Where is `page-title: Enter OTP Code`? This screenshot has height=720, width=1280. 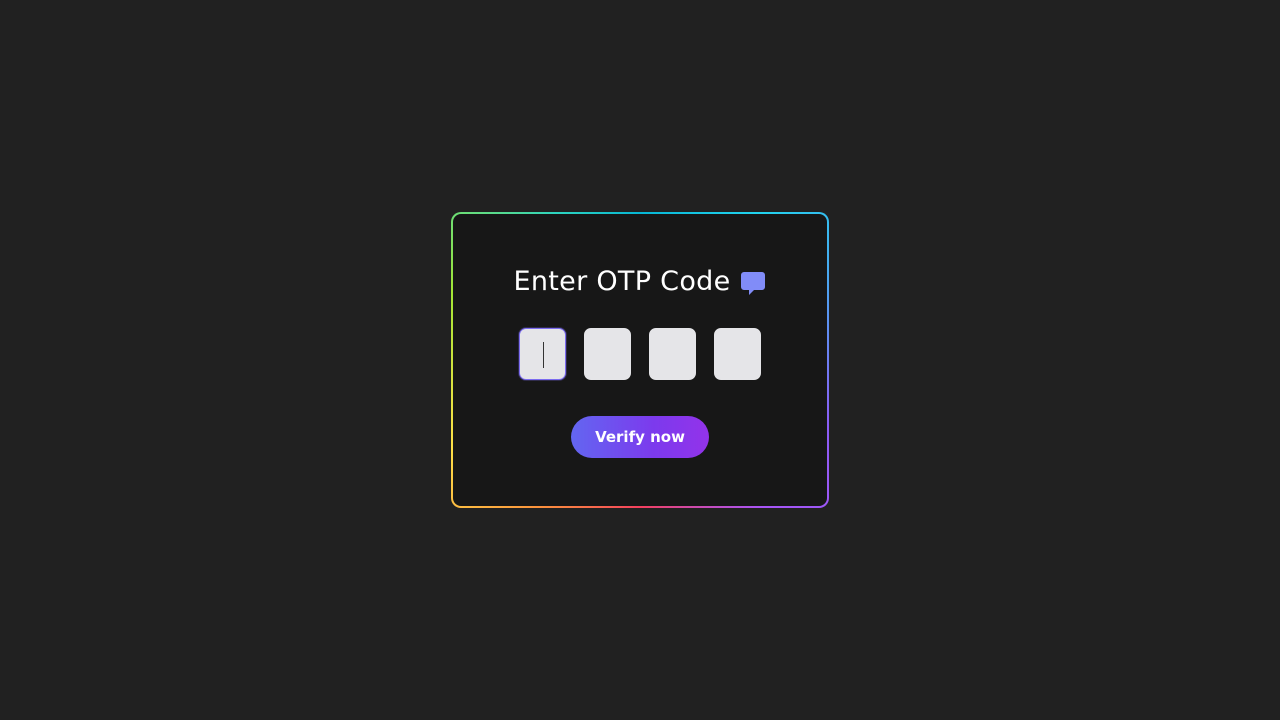
page-title: Enter OTP Code is located at coordinates (622, 281).